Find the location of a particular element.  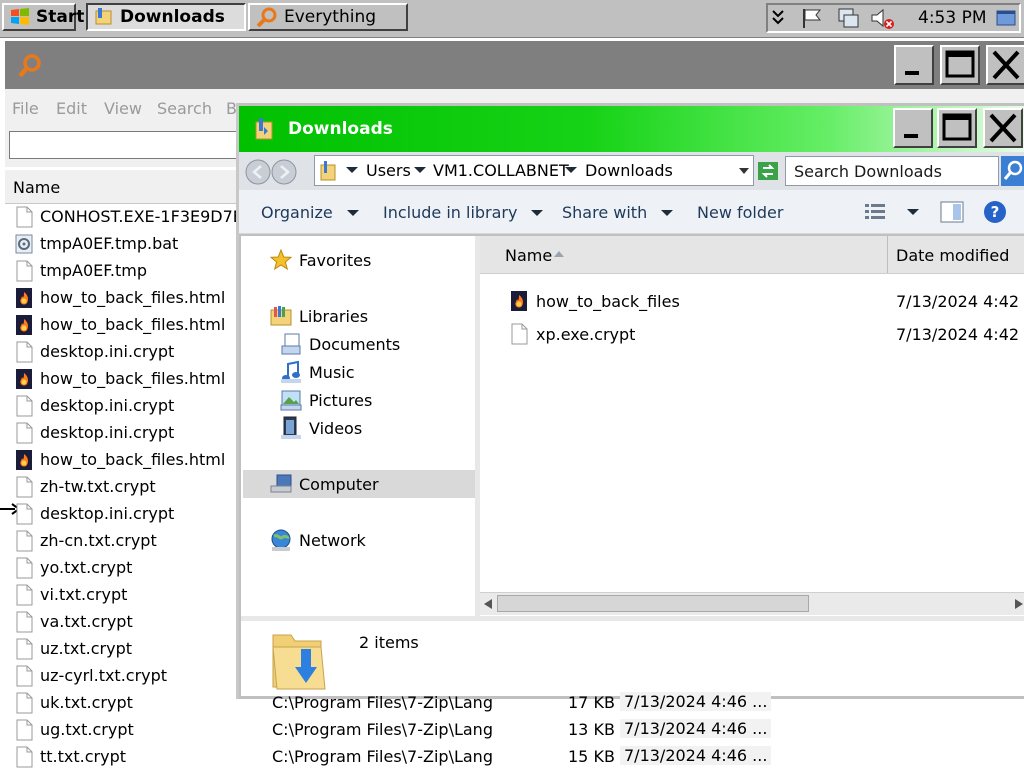

downloads-folder-icon is located at coordinates (299, 659).